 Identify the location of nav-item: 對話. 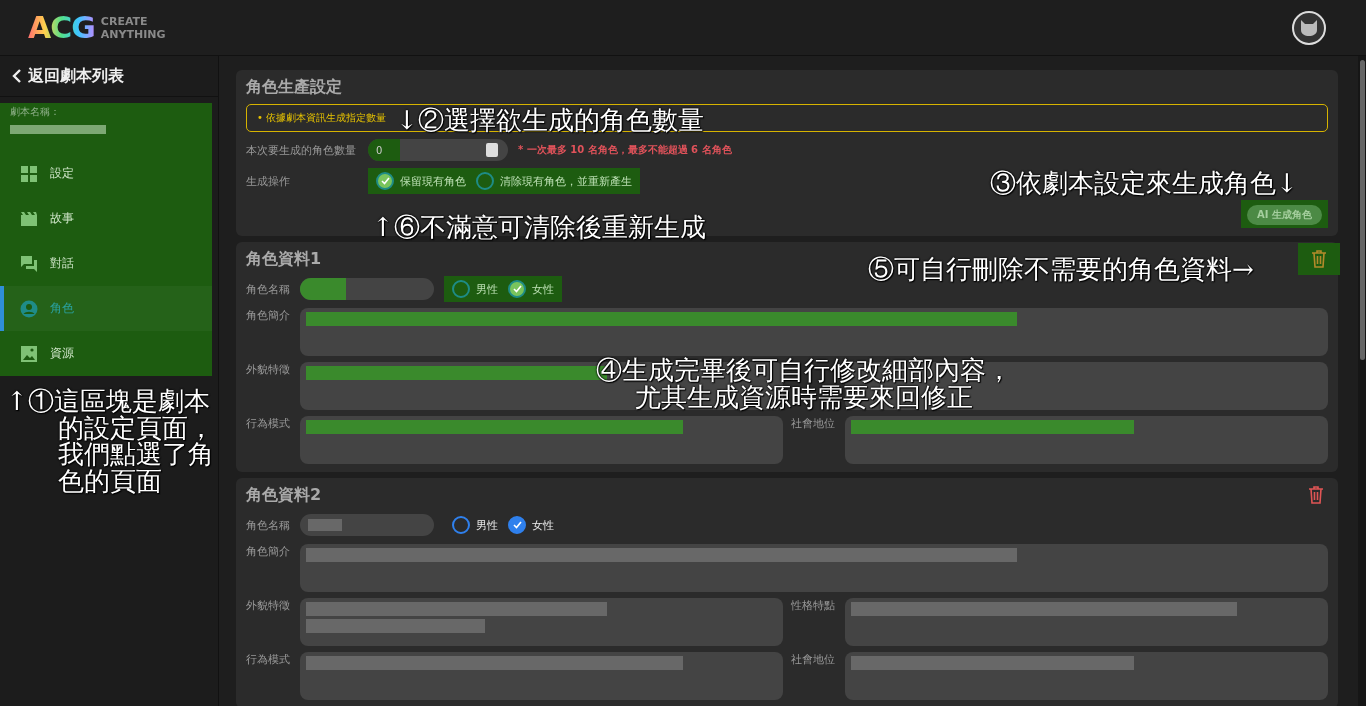
(106, 263).